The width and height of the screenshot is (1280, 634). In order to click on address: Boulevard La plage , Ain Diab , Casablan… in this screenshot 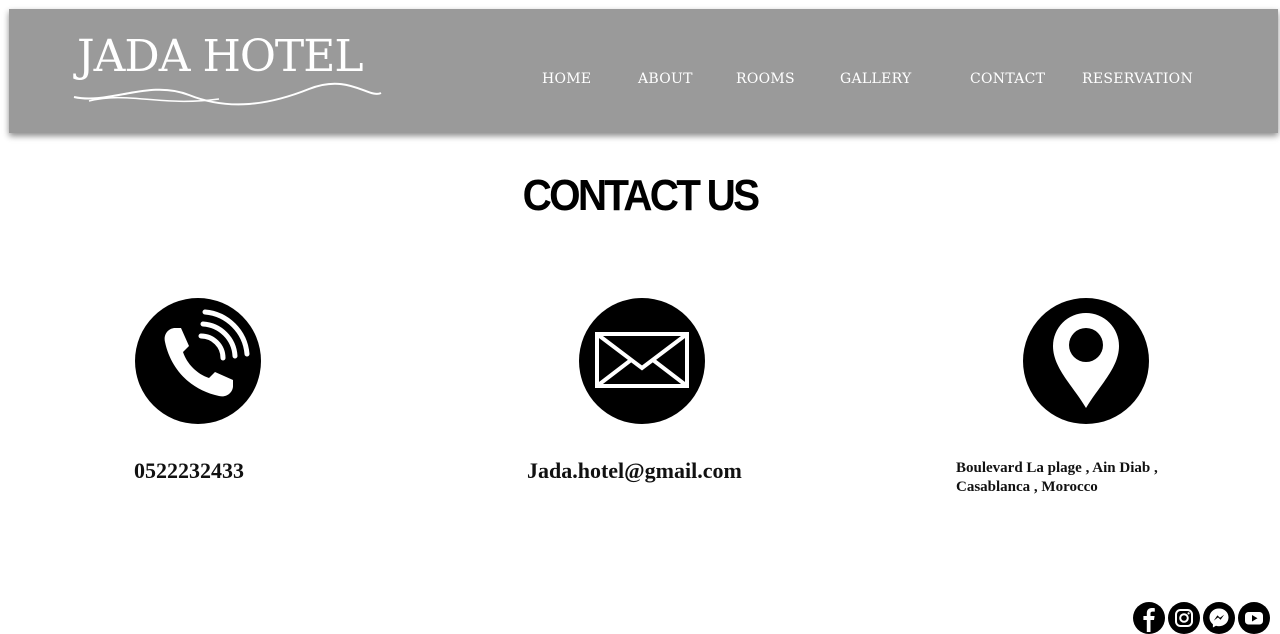, I will do `click(1106, 478)`.